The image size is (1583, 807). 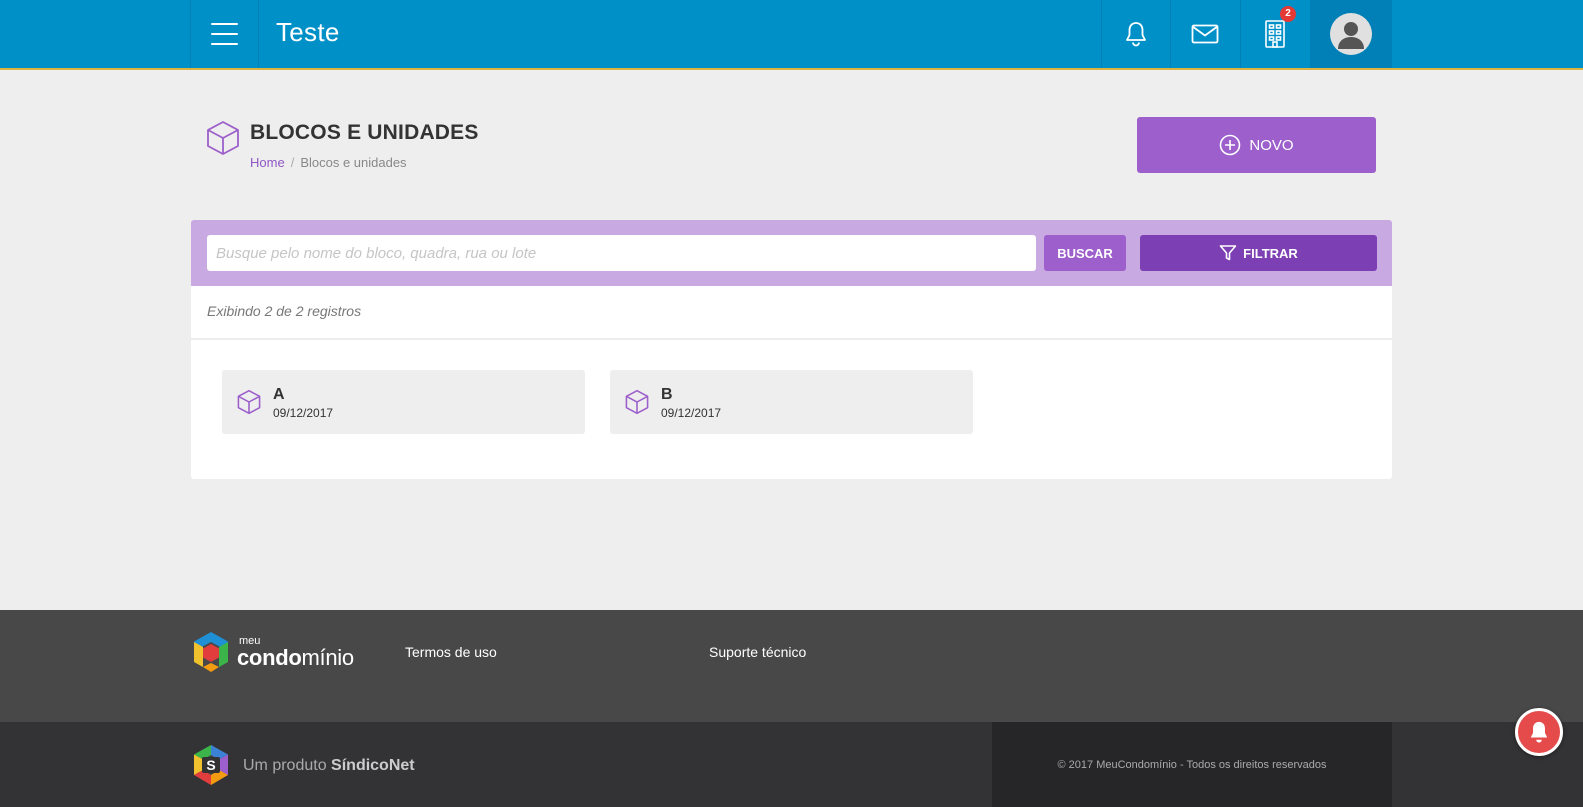 I want to click on support-link: Suporte técnico, so click(x=757, y=652).